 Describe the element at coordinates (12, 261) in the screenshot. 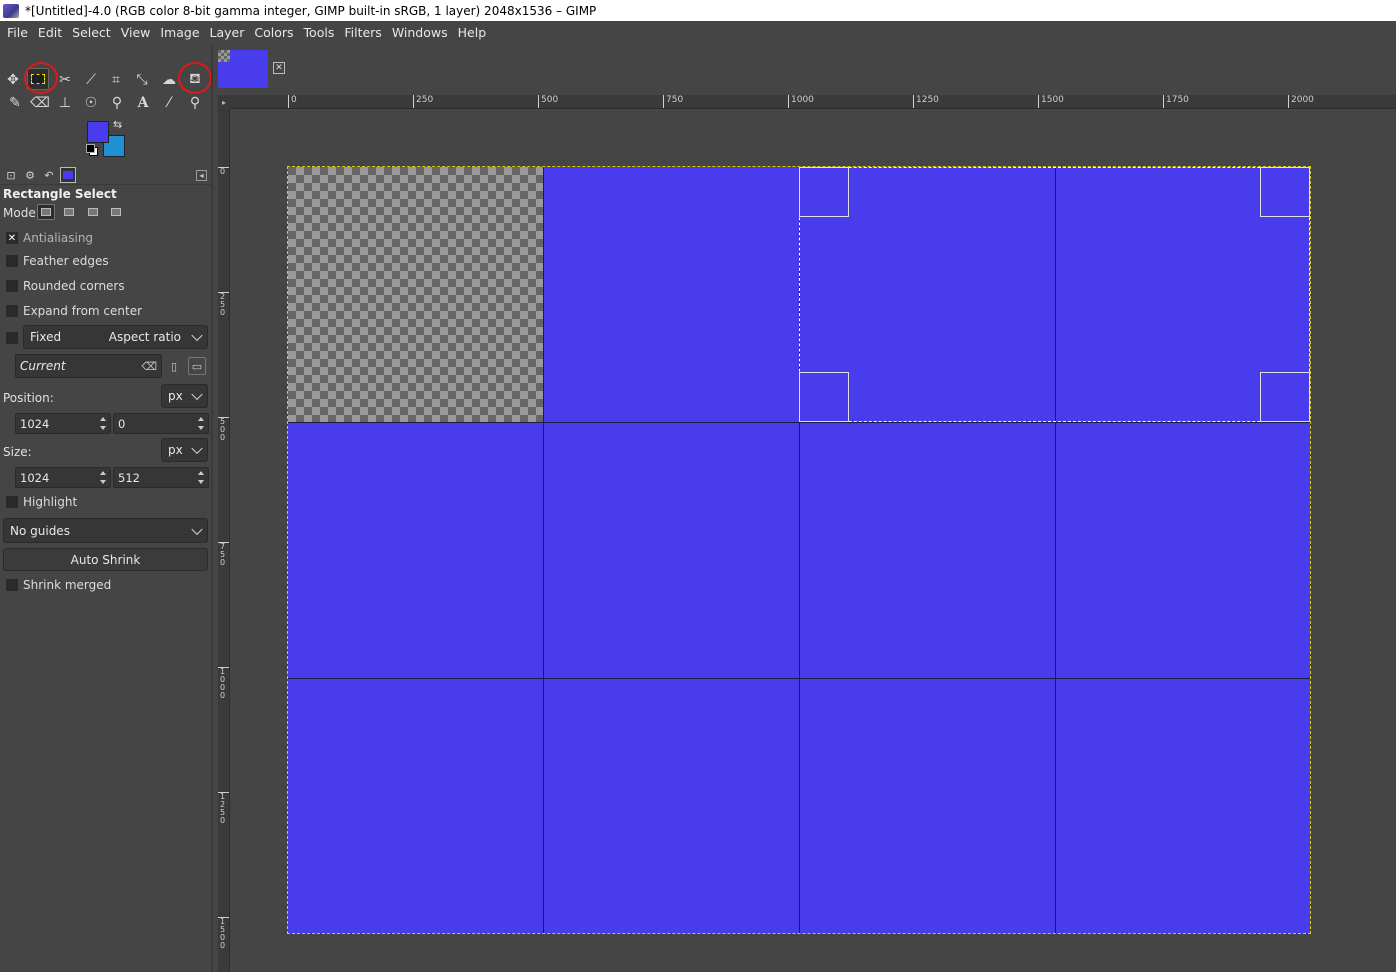

I see `feather-edges-checkbox` at that location.